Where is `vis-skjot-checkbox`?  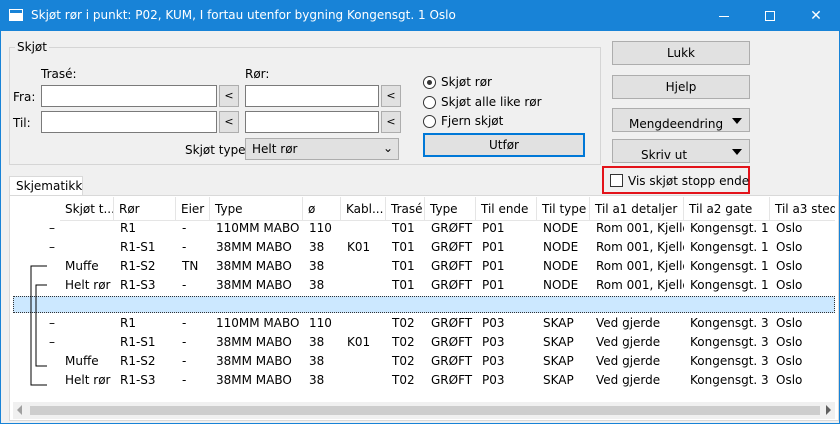
vis-skjot-checkbox is located at coordinates (616, 180).